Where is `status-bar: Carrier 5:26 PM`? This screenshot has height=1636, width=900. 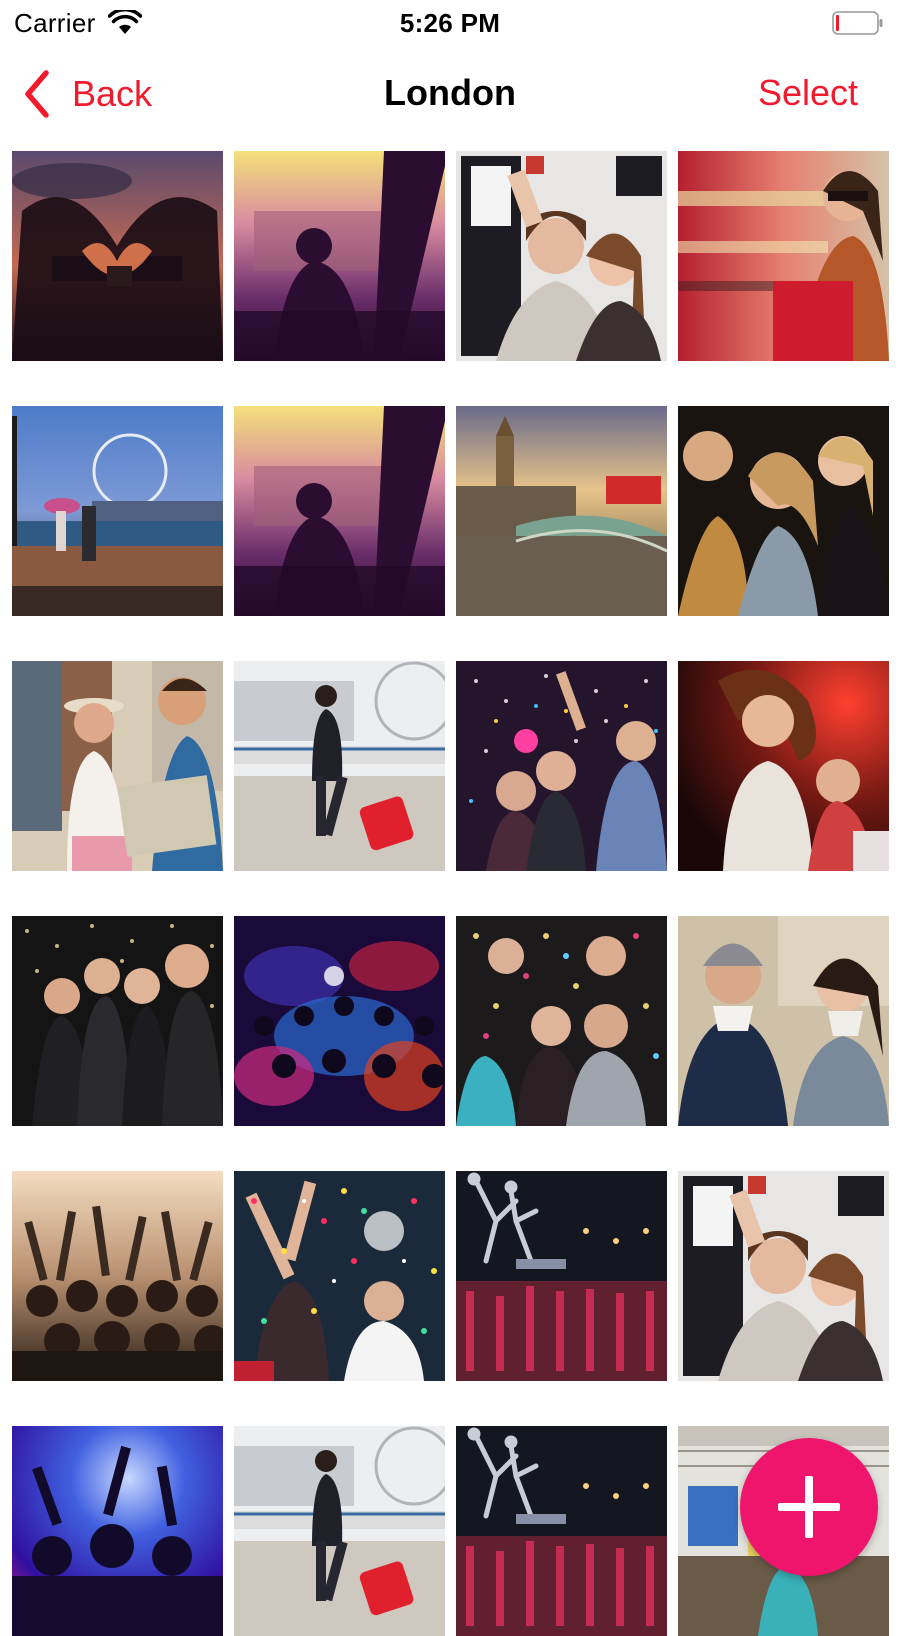
status-bar: Carrier 5:26 PM is located at coordinates (450, 24).